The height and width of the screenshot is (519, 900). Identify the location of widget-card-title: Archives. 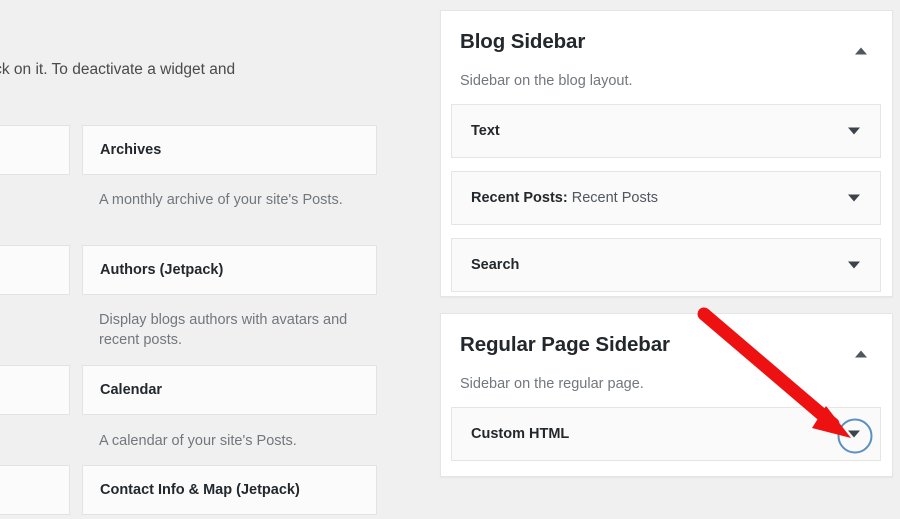
(131, 150).